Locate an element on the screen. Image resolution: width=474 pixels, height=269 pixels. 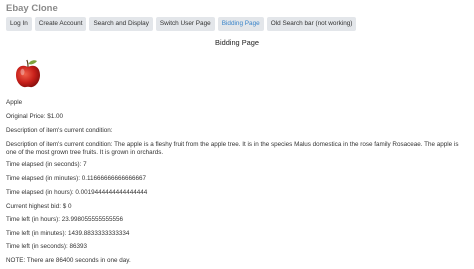
time-left-hours: Time left (in hours): 23.998055555555556 is located at coordinates (65, 219).